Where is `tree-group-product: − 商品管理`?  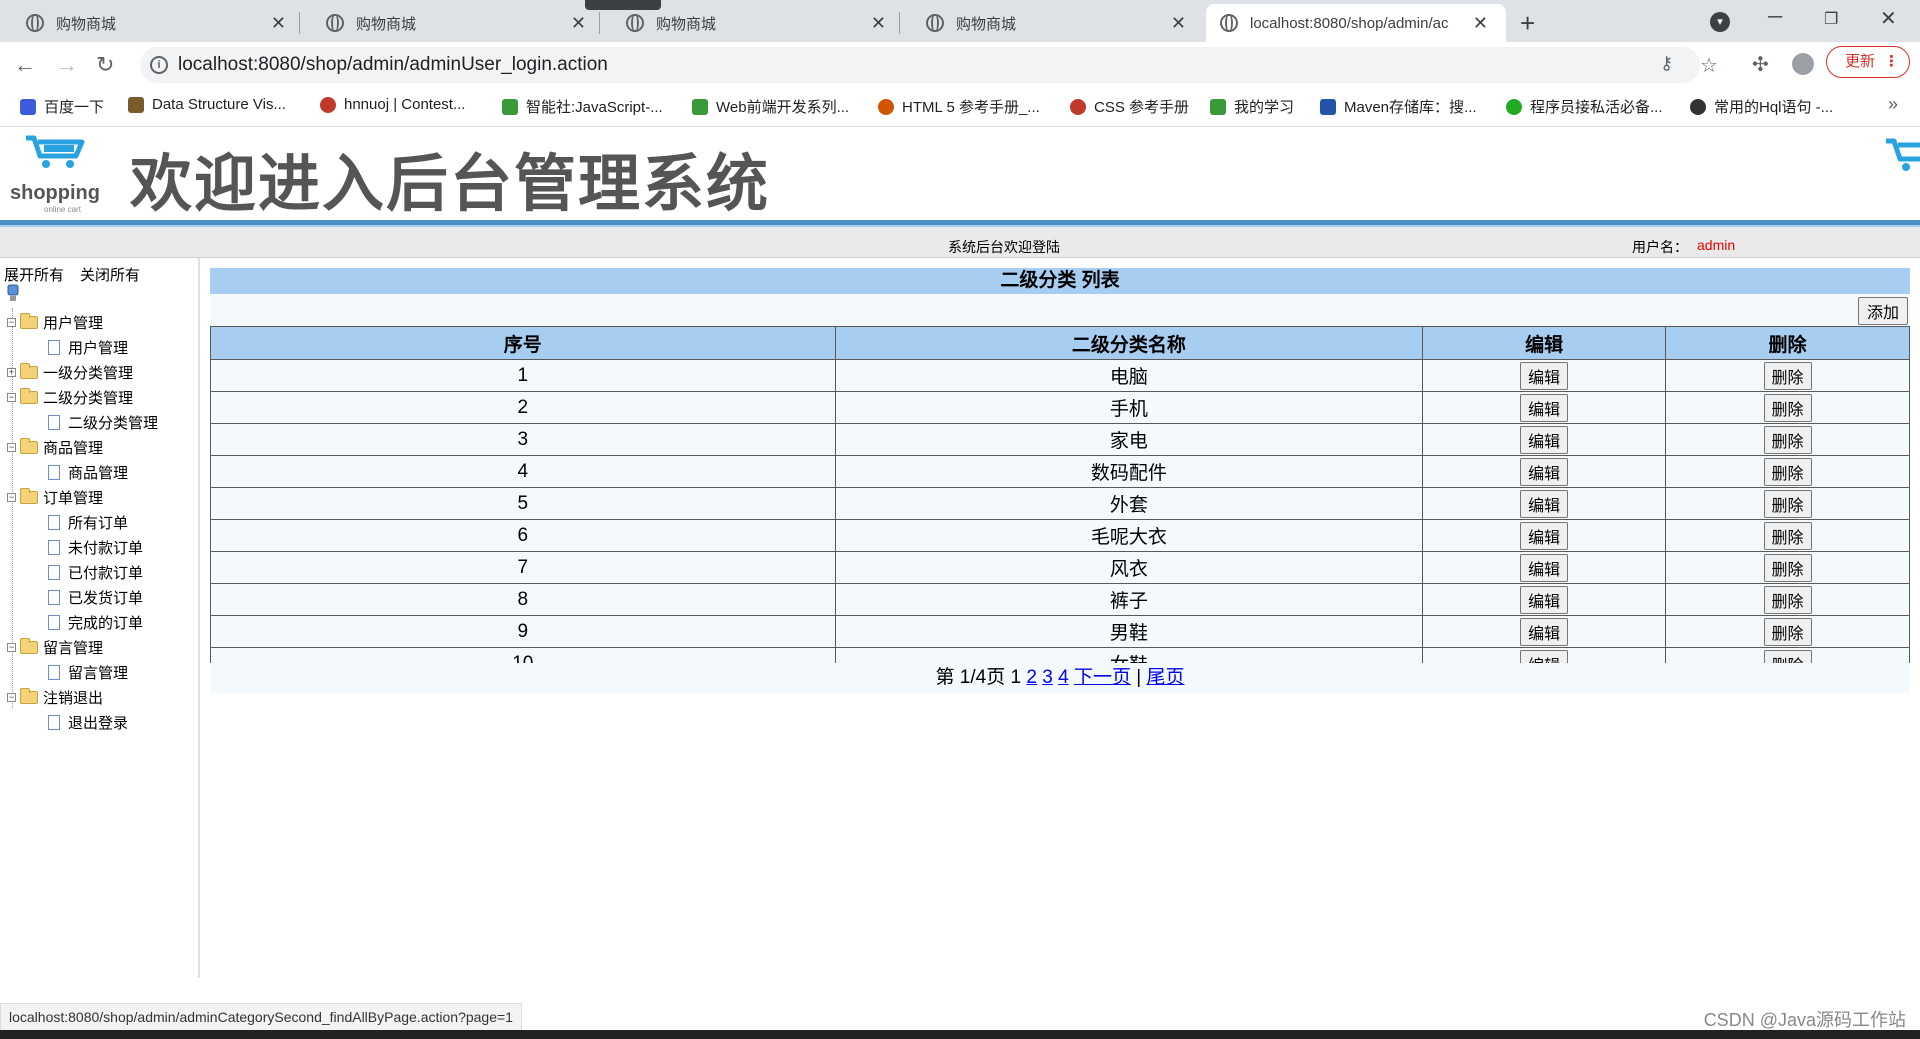
tree-group-product: − 商品管理 is located at coordinates (55, 447).